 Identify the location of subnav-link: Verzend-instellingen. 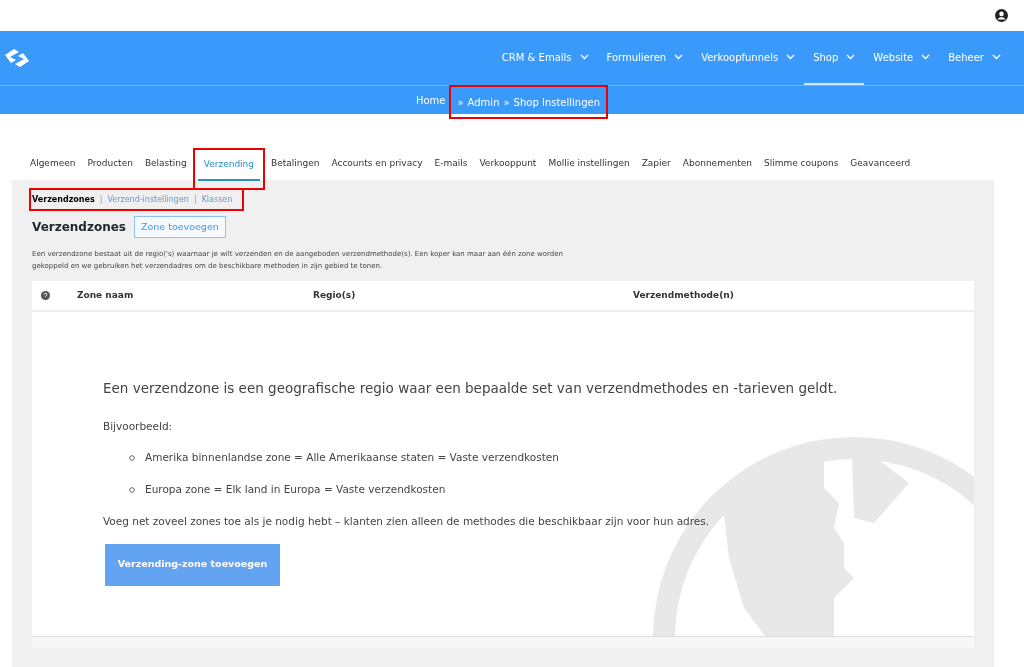
(148, 199).